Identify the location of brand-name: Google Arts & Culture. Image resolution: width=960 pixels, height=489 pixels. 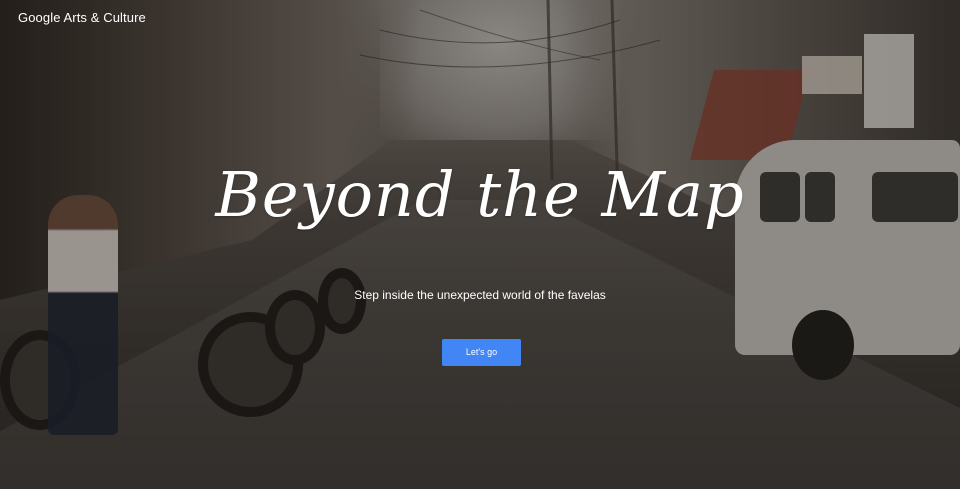
(82, 17).